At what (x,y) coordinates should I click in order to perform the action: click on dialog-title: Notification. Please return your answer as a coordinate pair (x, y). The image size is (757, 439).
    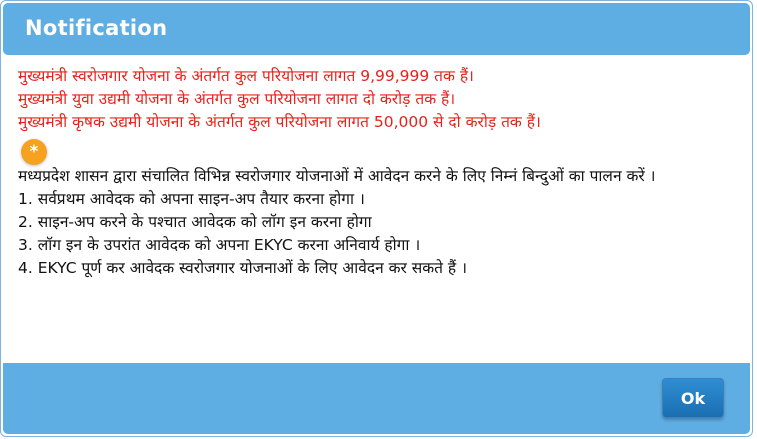
    Looking at the image, I should click on (96, 28).